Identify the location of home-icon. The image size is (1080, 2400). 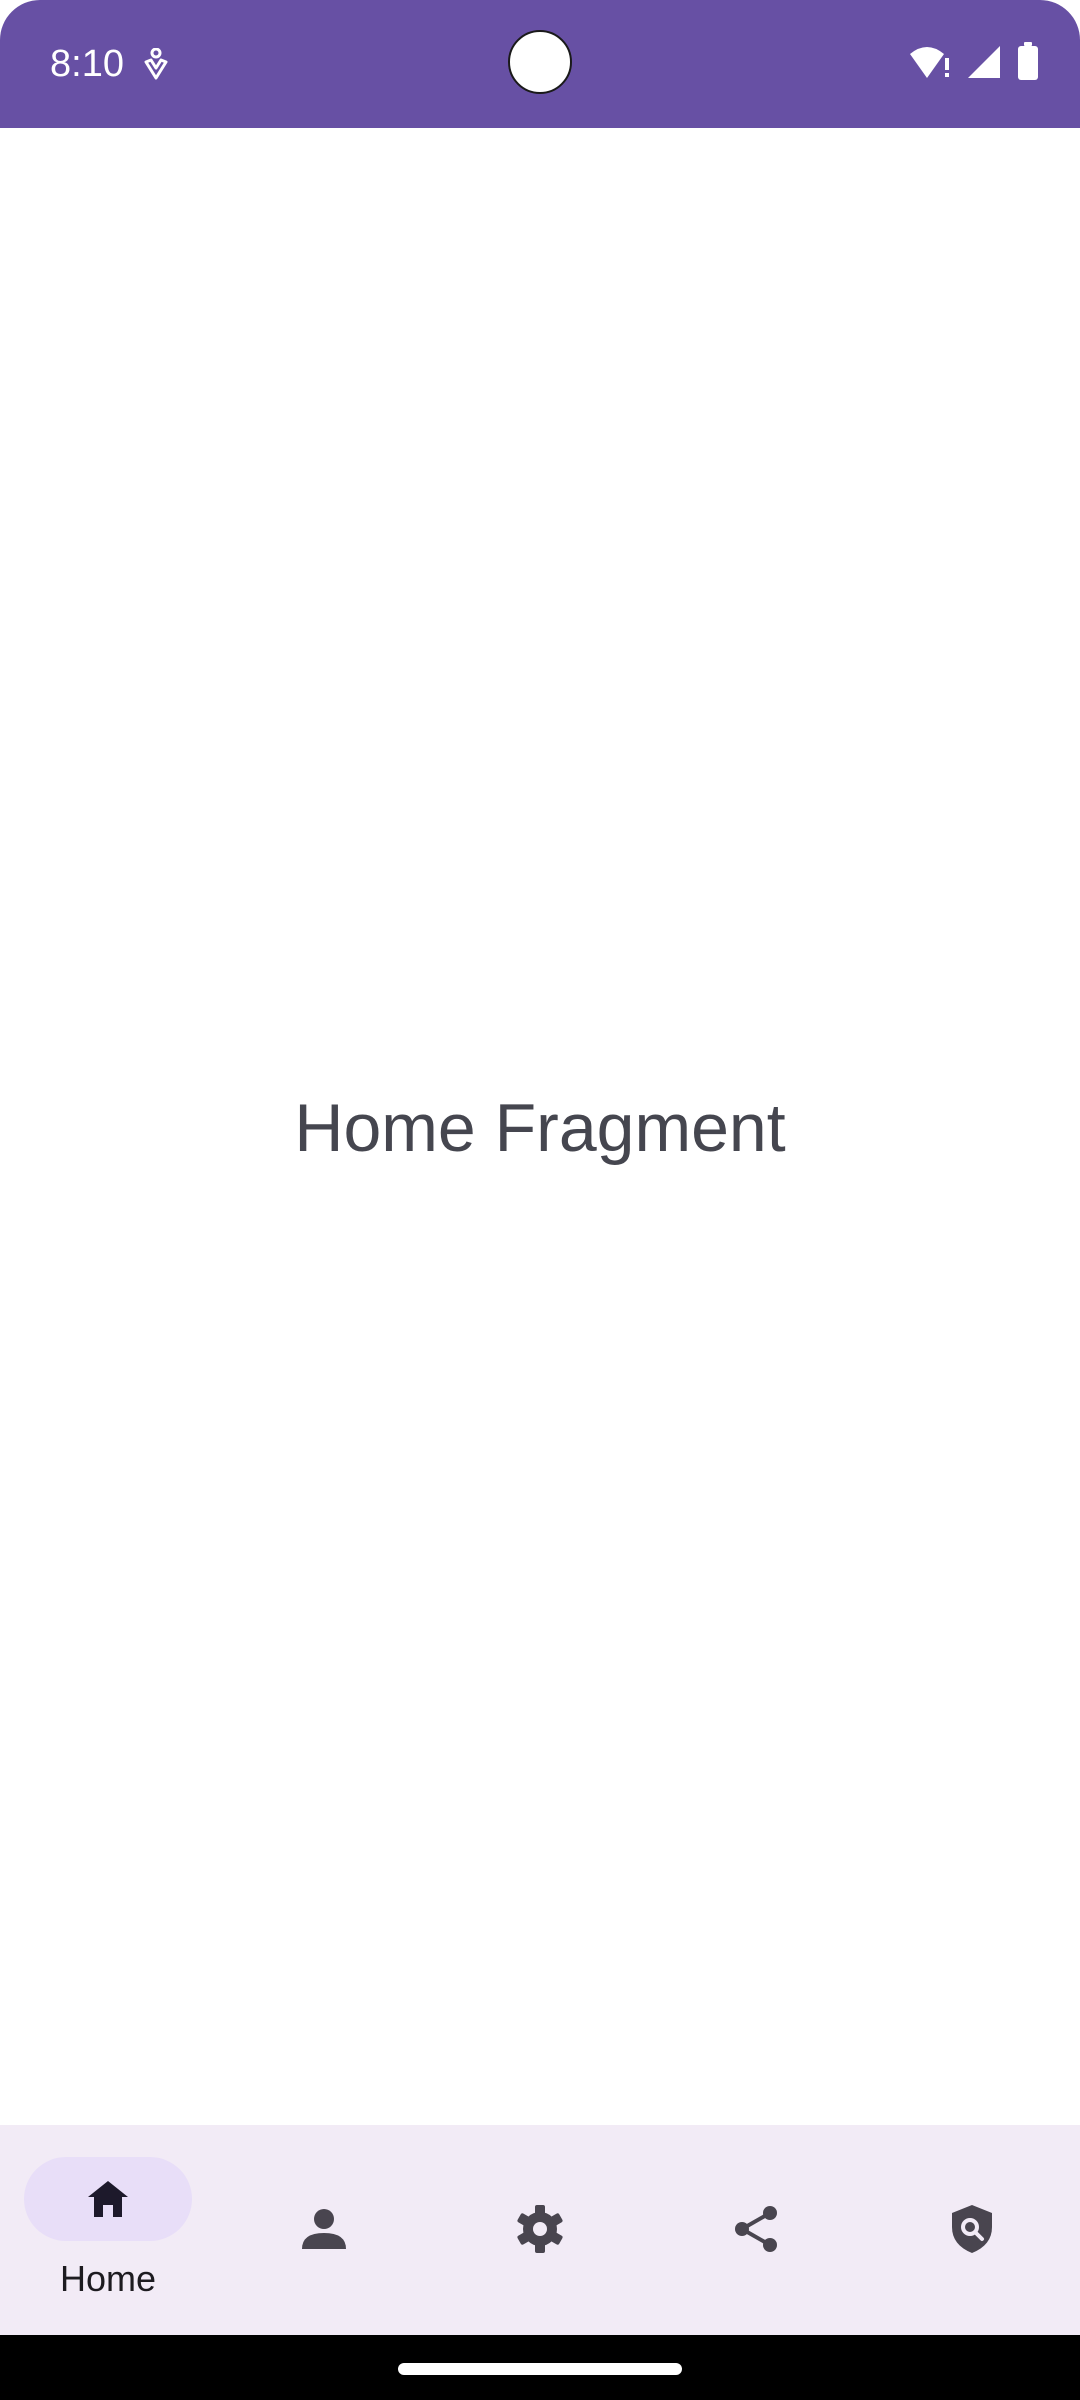
(108, 2199).